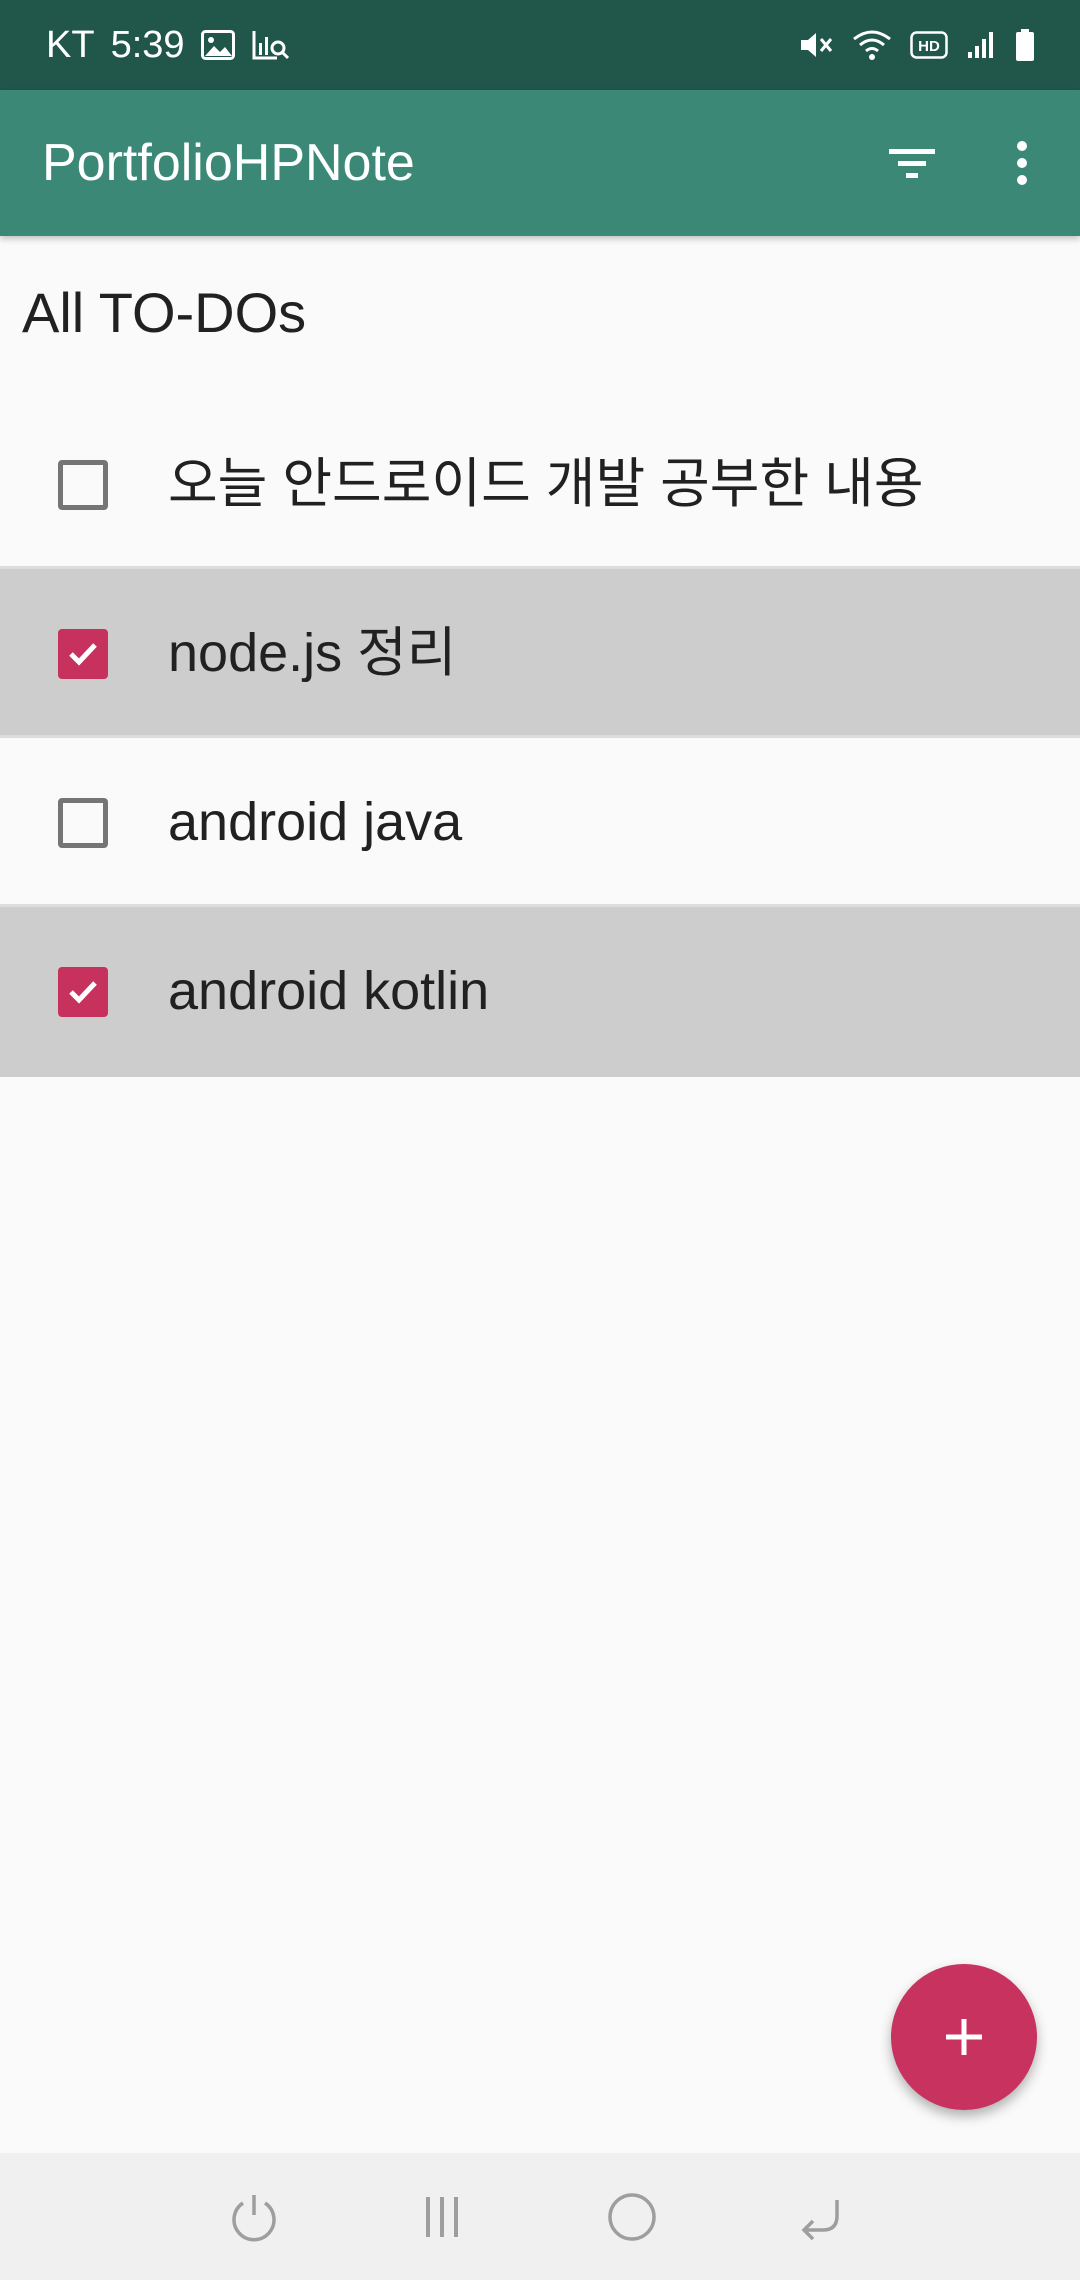 This screenshot has width=1080, height=2280. Describe the element at coordinates (981, 45) in the screenshot. I see `signal-icon` at that location.